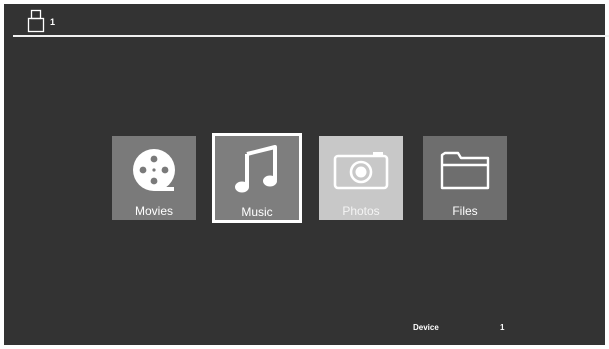  I want to click on files-label: Files, so click(465, 211).